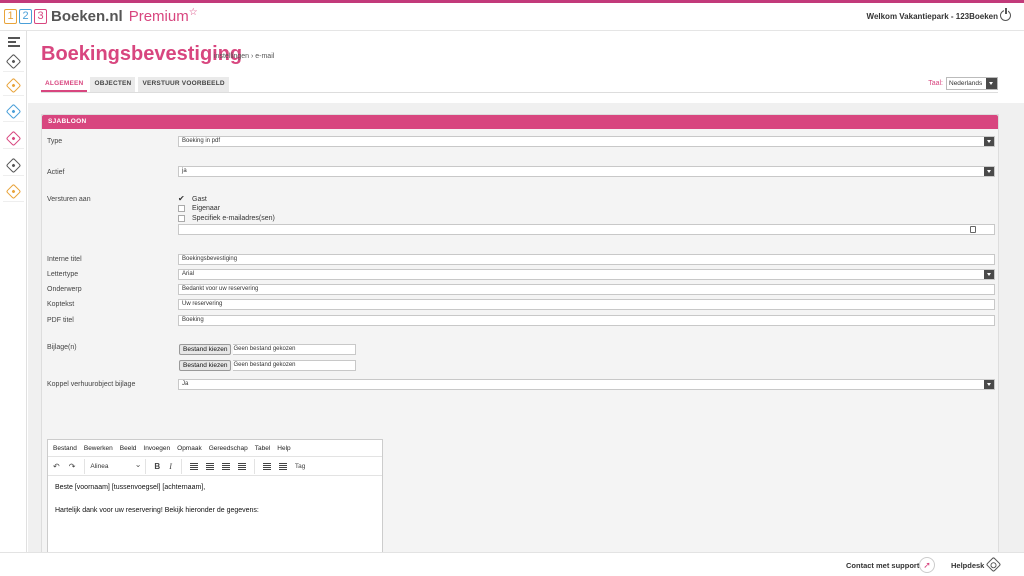 The width and height of the screenshot is (1024, 576). I want to click on koptekst-value: Uw reservering, so click(202, 304).